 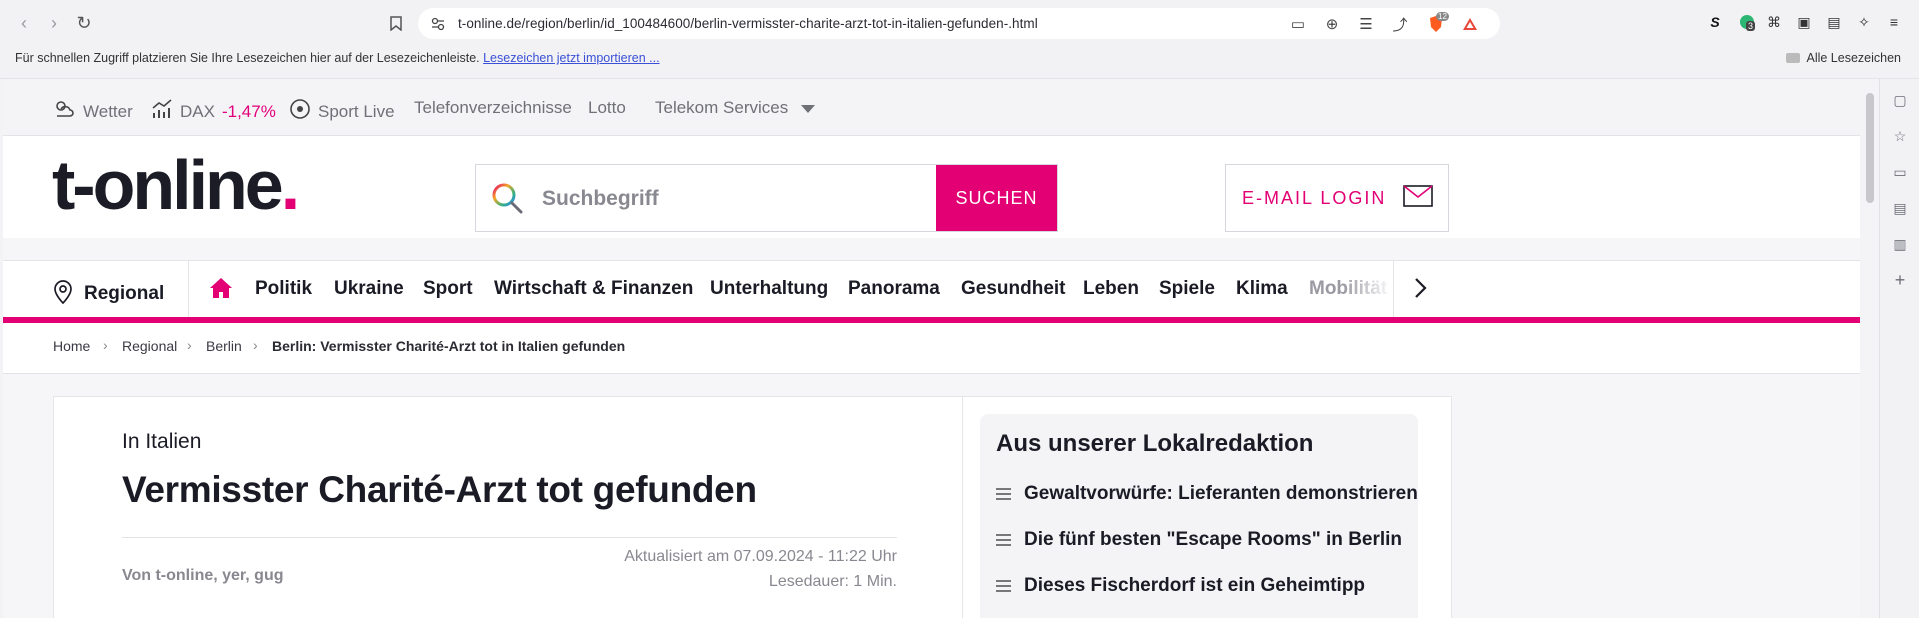 I want to click on site-info-icon, so click(x=438, y=24).